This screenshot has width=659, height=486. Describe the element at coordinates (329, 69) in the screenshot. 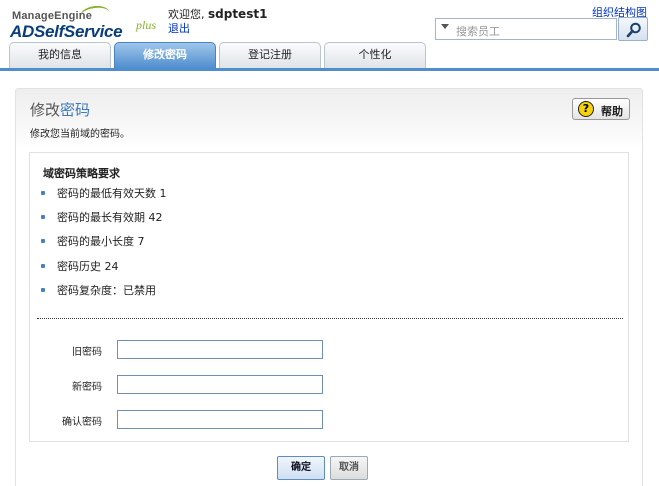

I see `tab-bar-underline` at that location.